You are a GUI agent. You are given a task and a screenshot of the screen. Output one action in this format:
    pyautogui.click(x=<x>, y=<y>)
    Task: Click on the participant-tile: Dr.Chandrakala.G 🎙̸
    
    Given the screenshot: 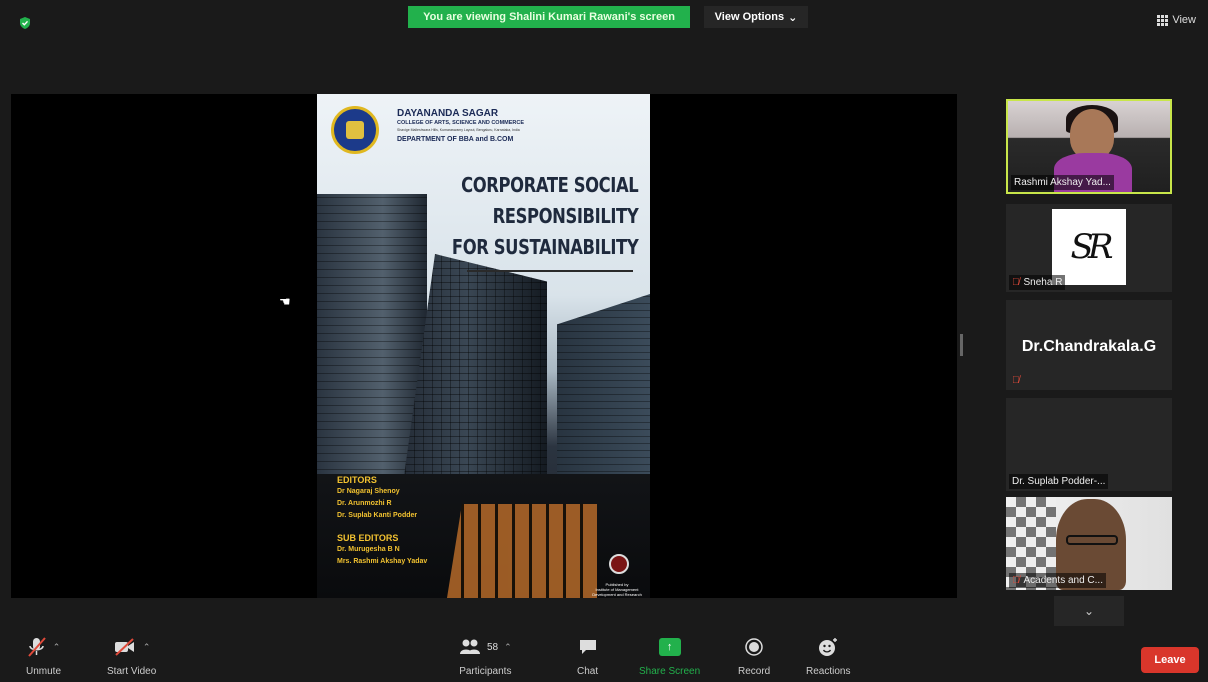 What is the action you would take?
    pyautogui.click(x=1089, y=345)
    